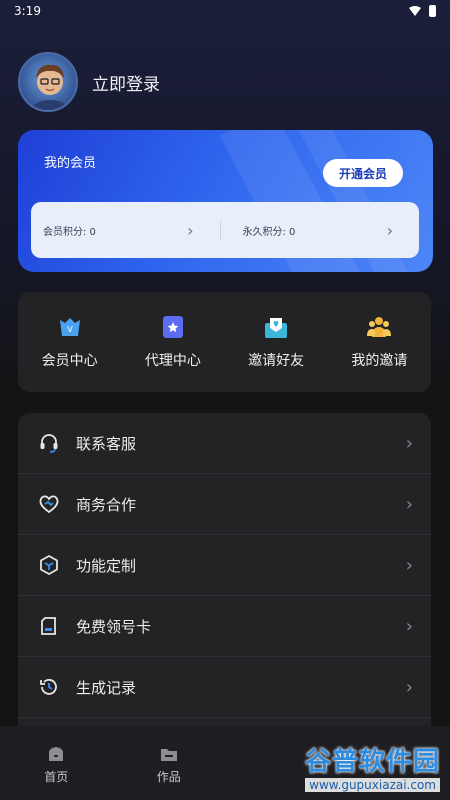  I want to click on permanent-points-label: 永久积分: 0, so click(269, 232).